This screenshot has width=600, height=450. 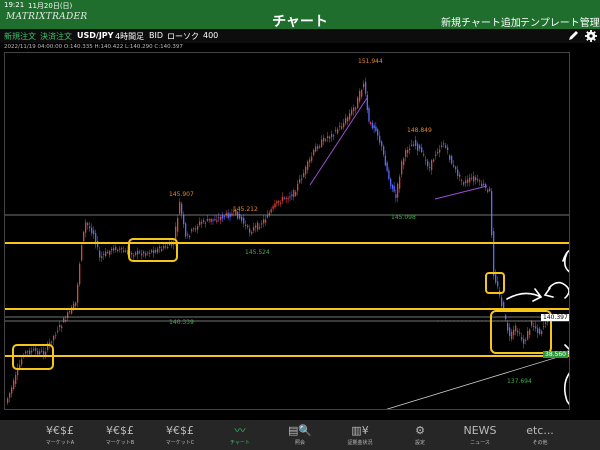 I want to click on currency-pair-select: USD/JPY, so click(x=95, y=35).